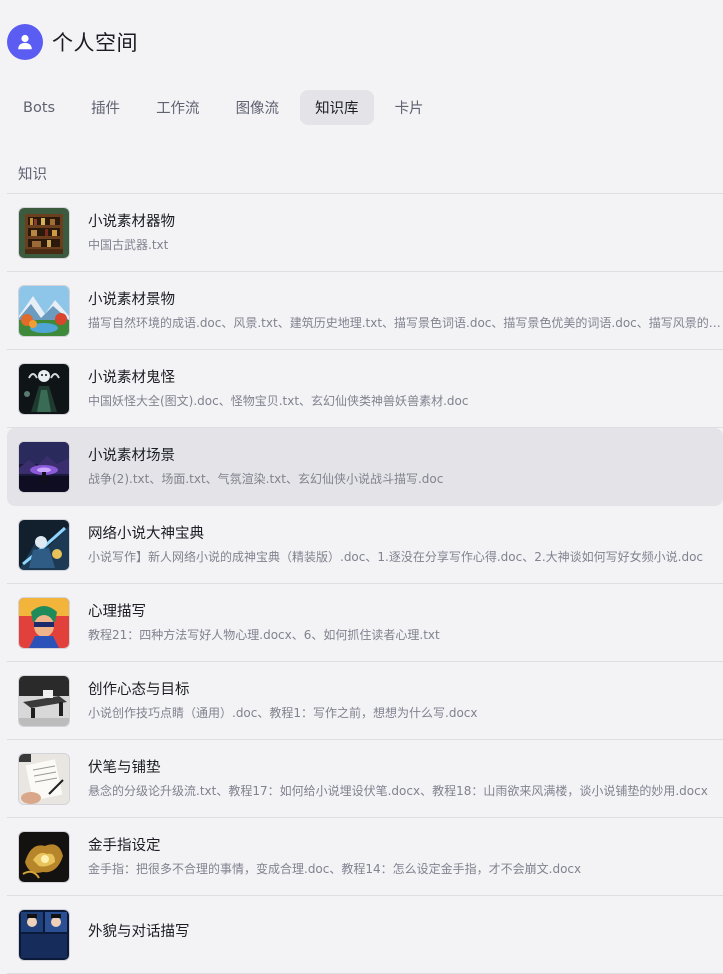 Image resolution: width=723 pixels, height=974 pixels. What do you see at coordinates (124, 768) in the screenshot?
I see `item-name: 伏笔与铺垫` at bounding box center [124, 768].